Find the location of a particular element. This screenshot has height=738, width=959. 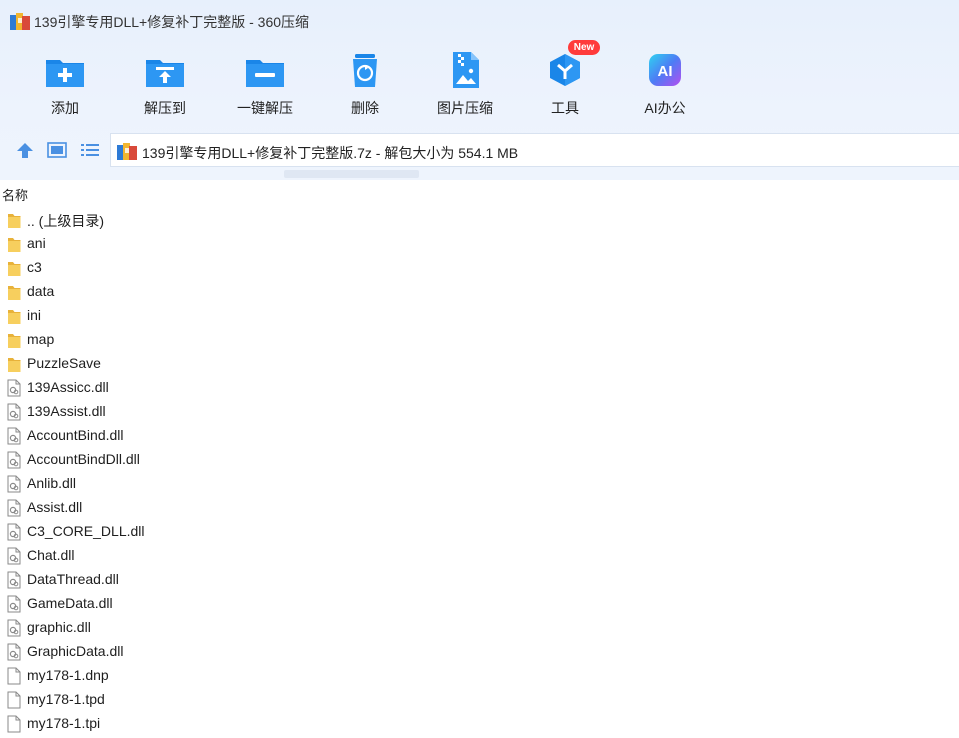

file-name: .. (上级目录) is located at coordinates (65, 221).